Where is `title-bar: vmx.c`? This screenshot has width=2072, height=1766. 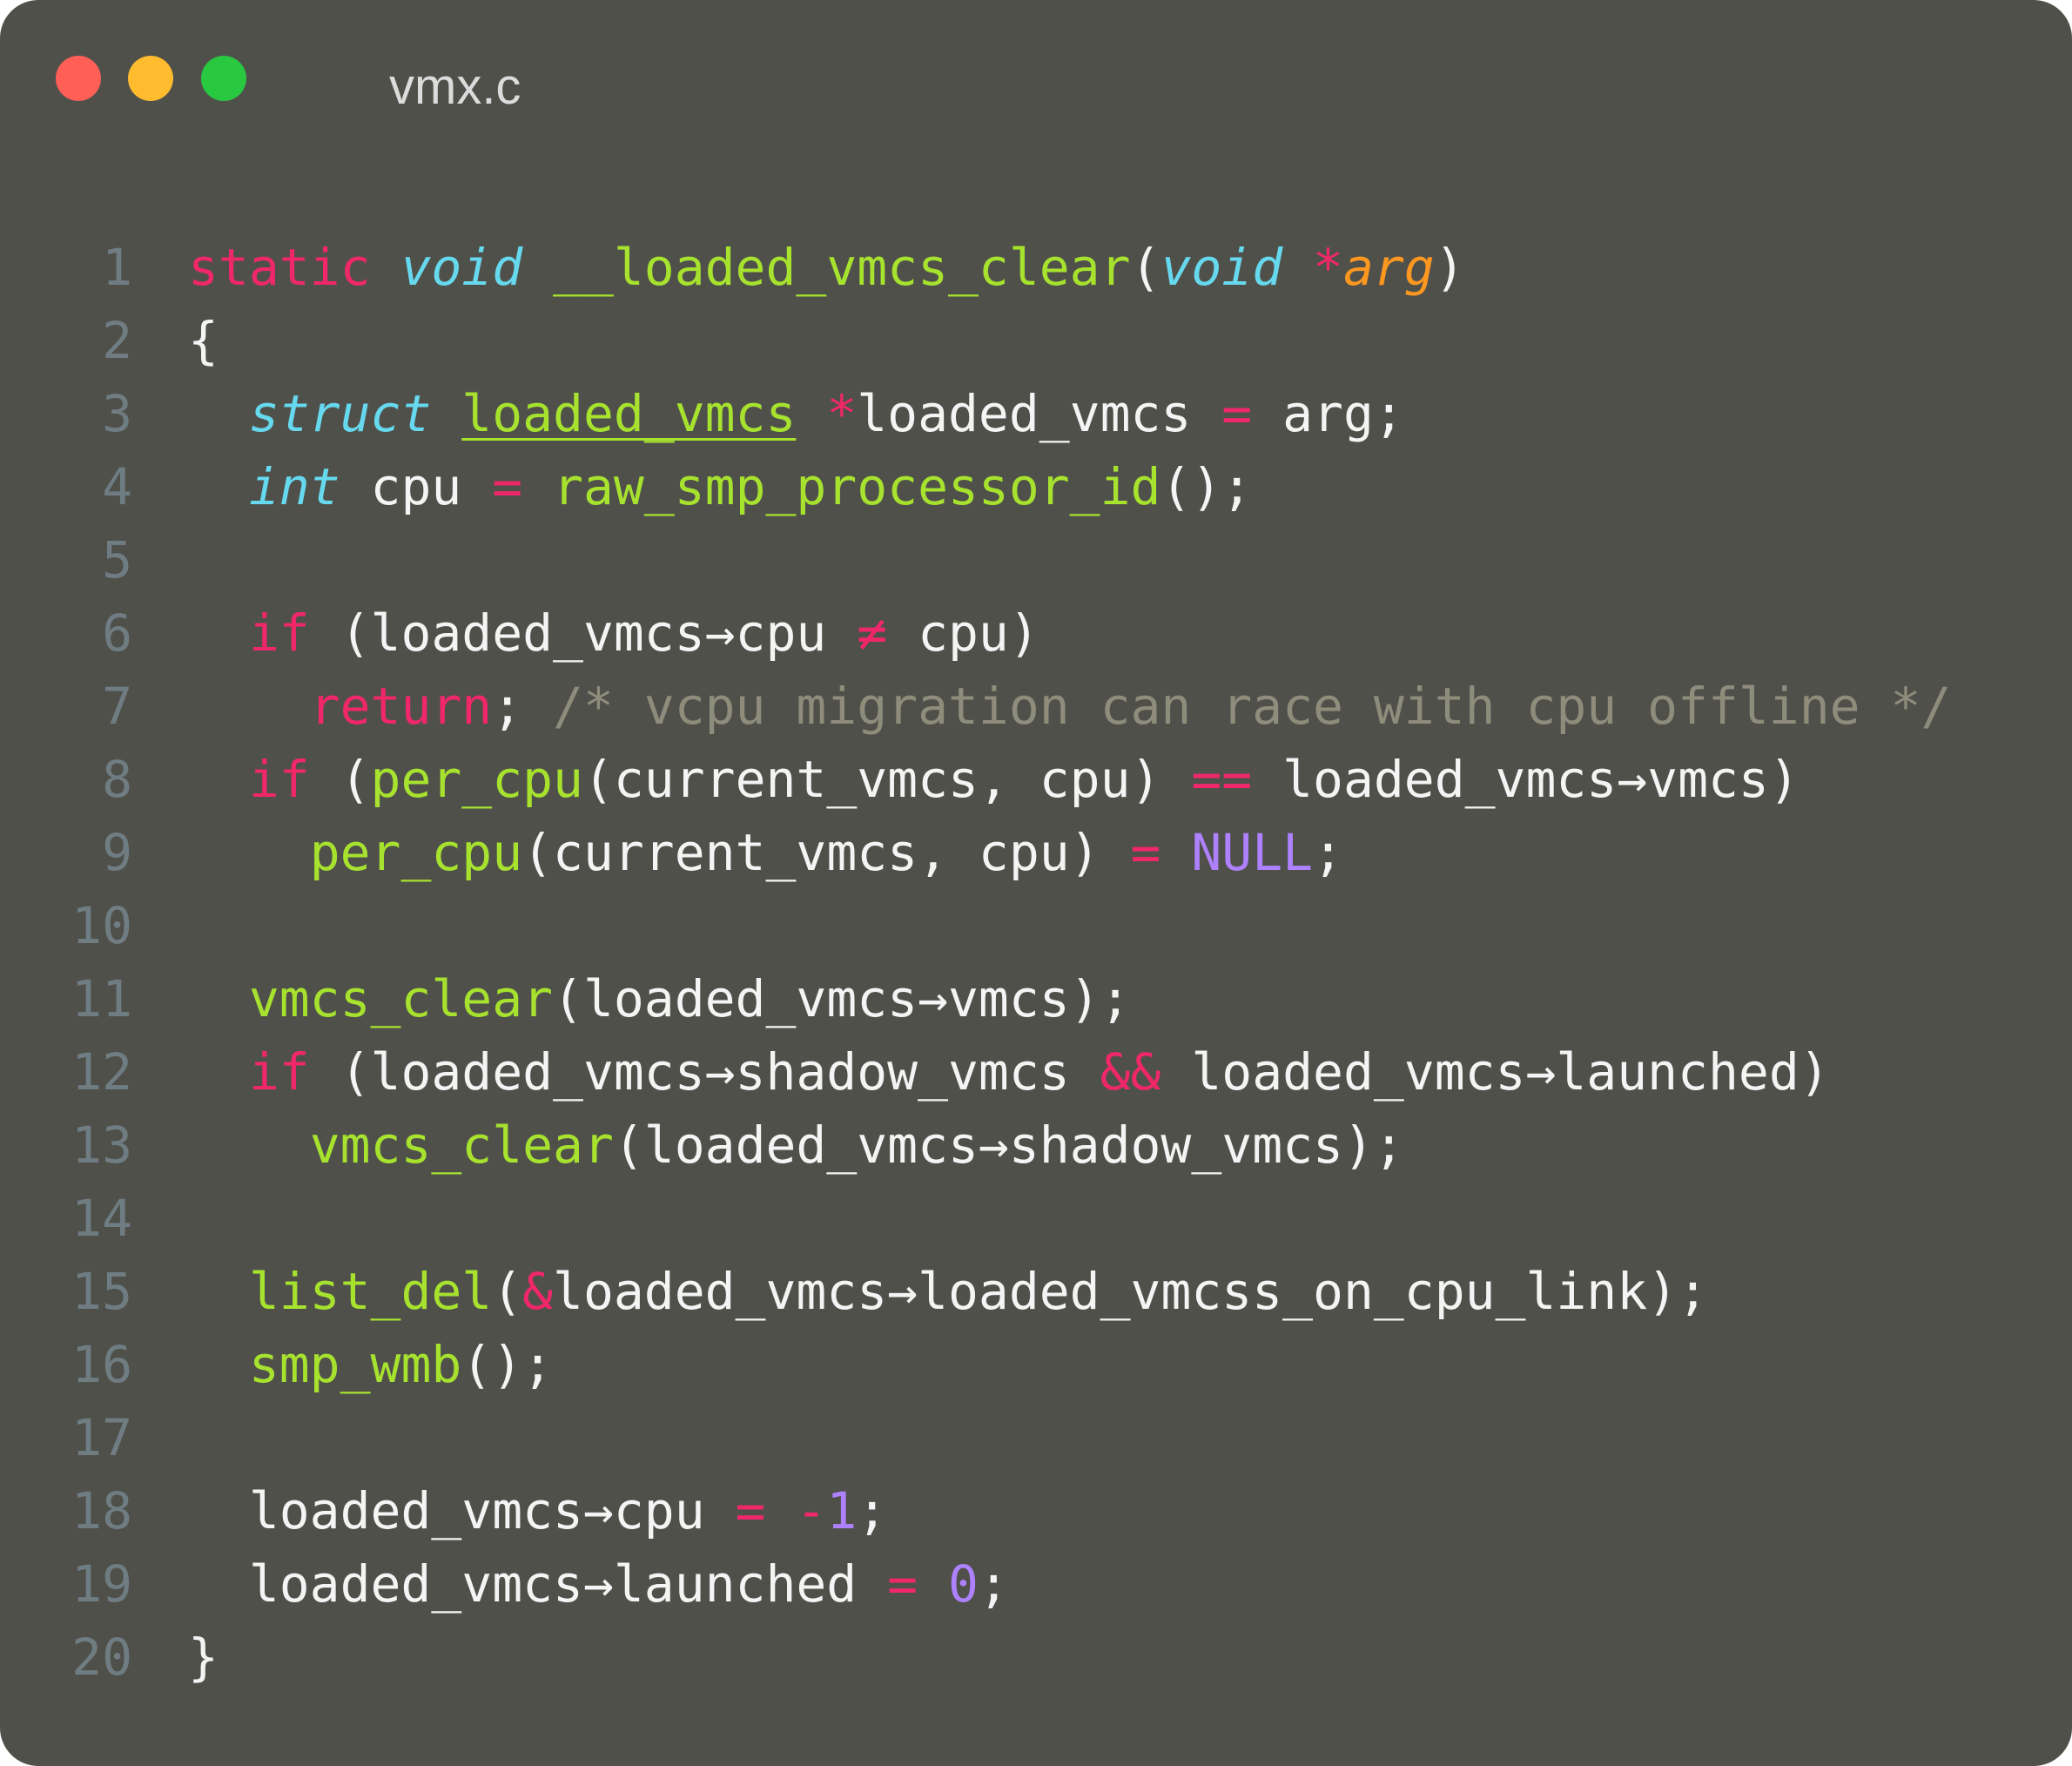 title-bar: vmx.c is located at coordinates (1036, 82).